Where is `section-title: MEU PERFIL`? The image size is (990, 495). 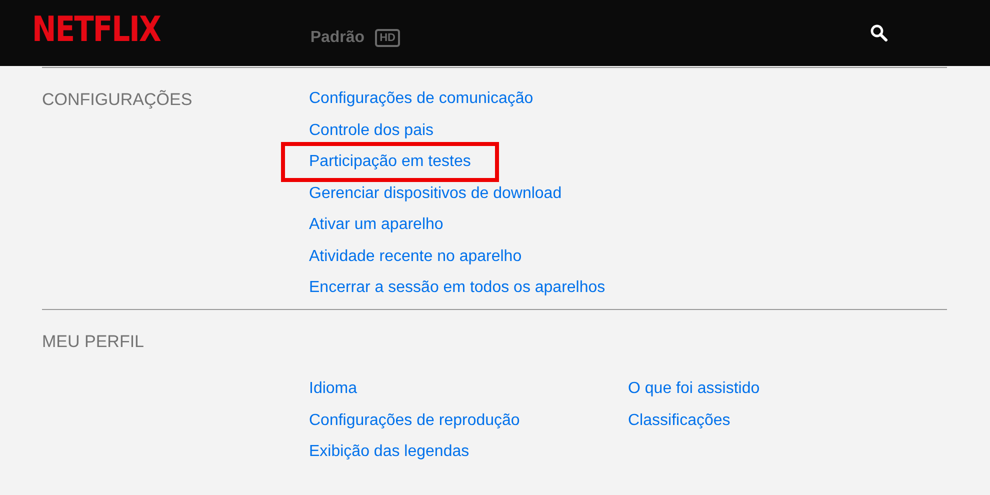 section-title: MEU PERFIL is located at coordinates (93, 341).